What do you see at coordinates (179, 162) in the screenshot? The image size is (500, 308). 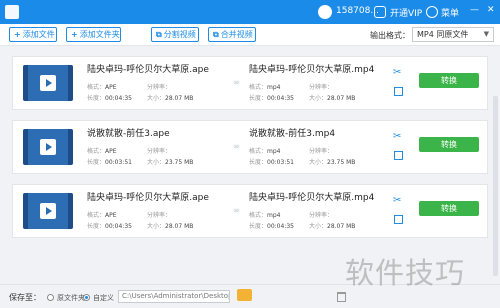 I see `source-size-value: 23.75 MB` at bounding box center [179, 162].